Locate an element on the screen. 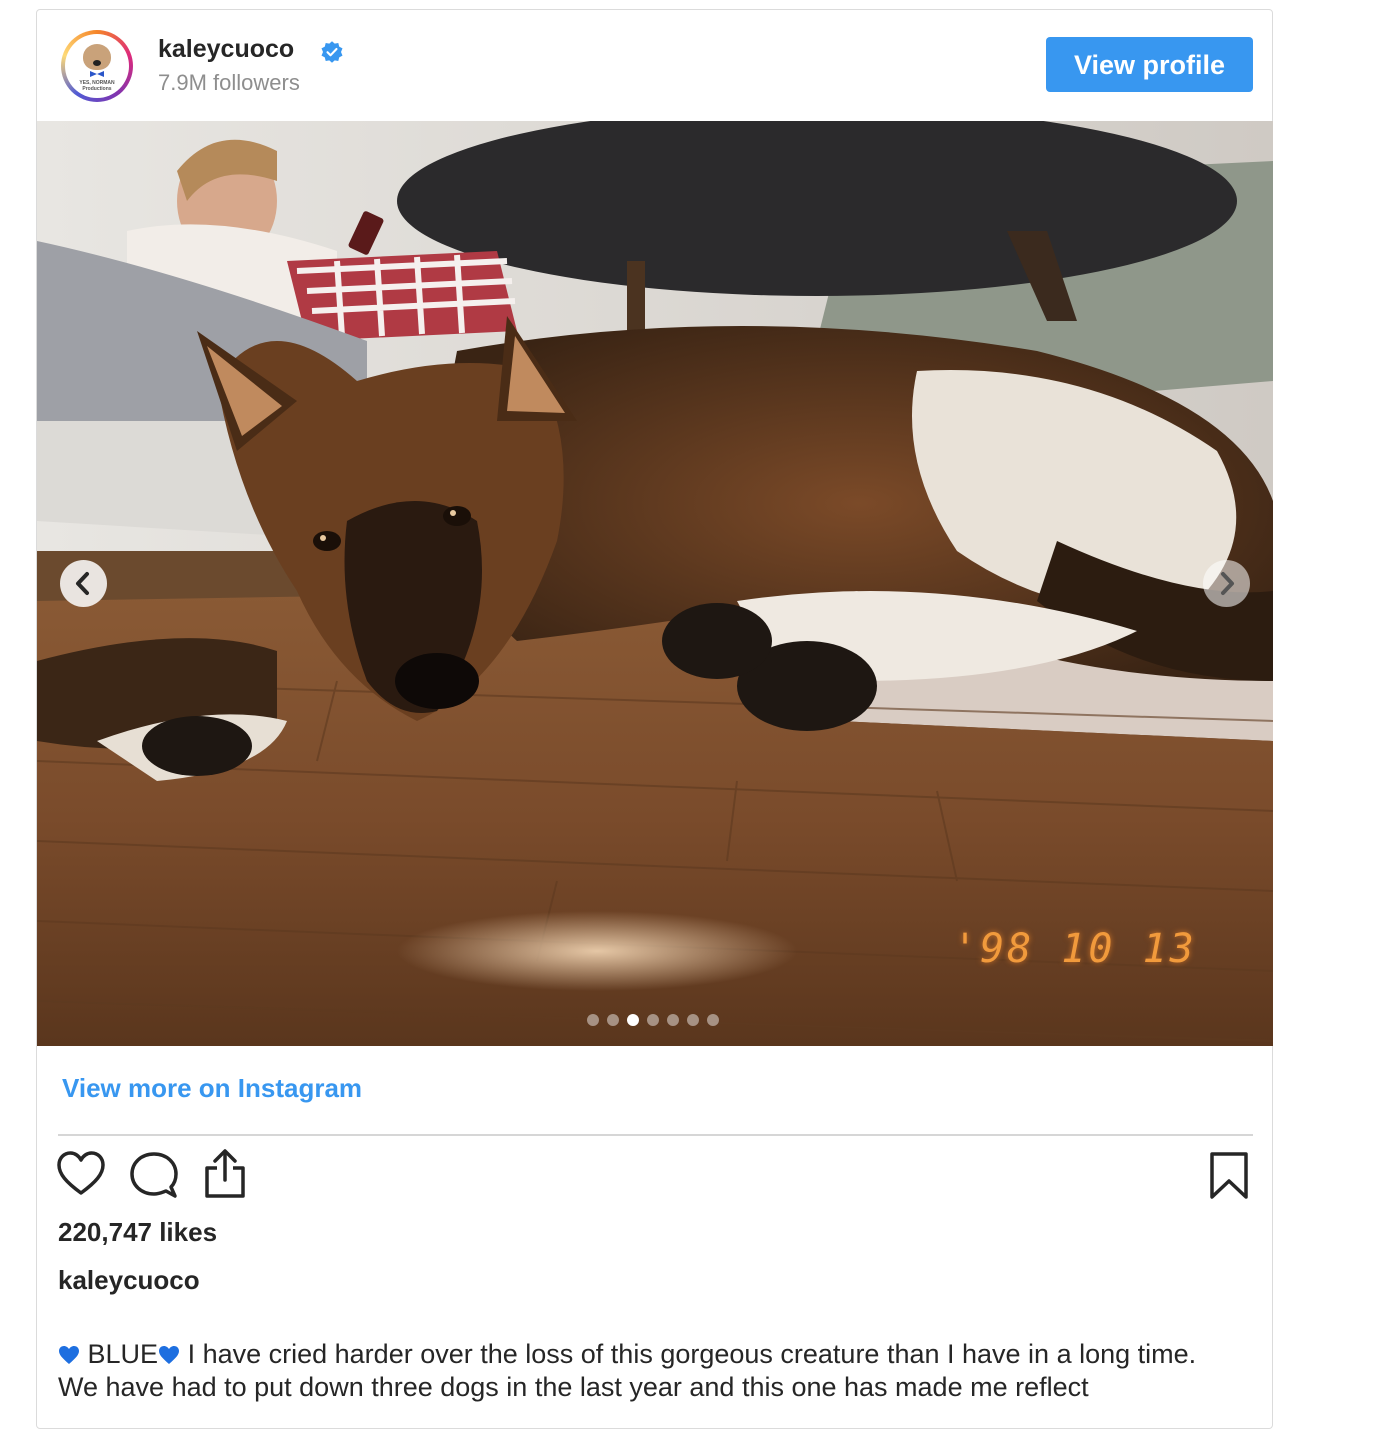  chevron-left-icon is located at coordinates (82, 583).